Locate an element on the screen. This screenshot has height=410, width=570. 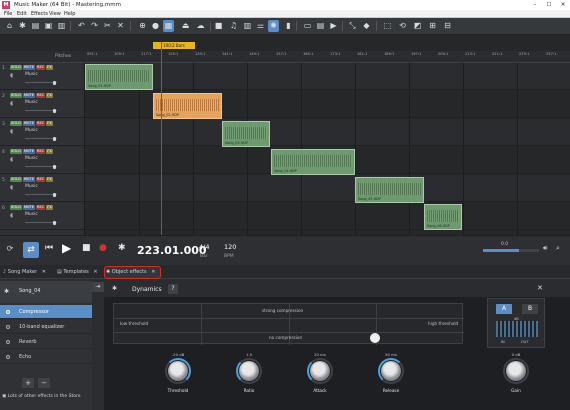
home-icon: ⌂ is located at coordinates (9, 26).